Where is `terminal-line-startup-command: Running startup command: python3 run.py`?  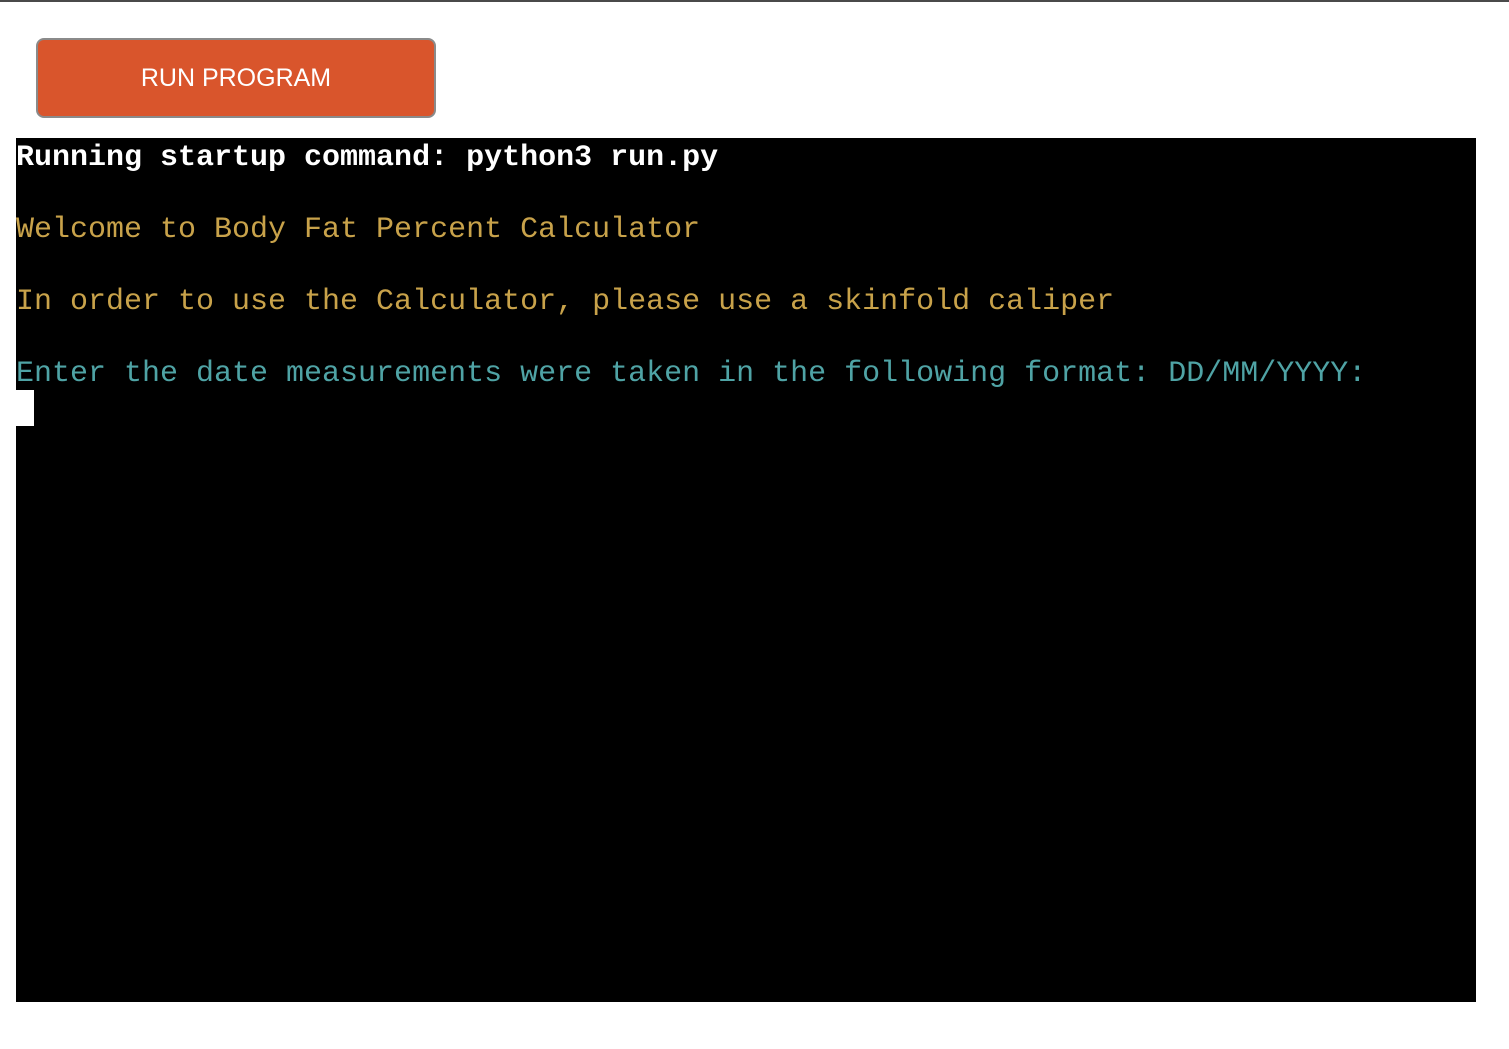
terminal-line-startup-command: Running startup command: python3 run.py is located at coordinates (367, 158).